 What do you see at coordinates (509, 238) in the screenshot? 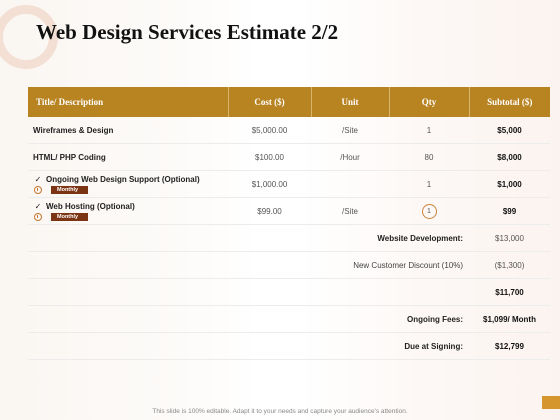
I see `summary-value: $13,000` at bounding box center [509, 238].